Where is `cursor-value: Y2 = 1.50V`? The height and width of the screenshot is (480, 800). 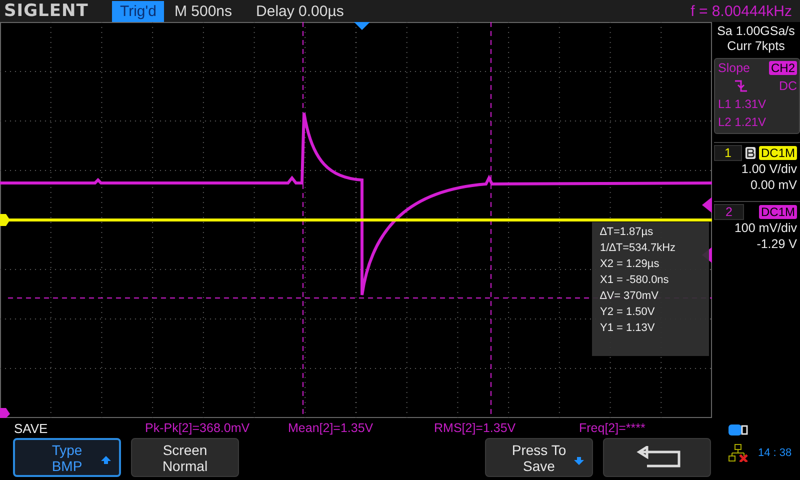 cursor-value: Y2 = 1.50V is located at coordinates (628, 312).